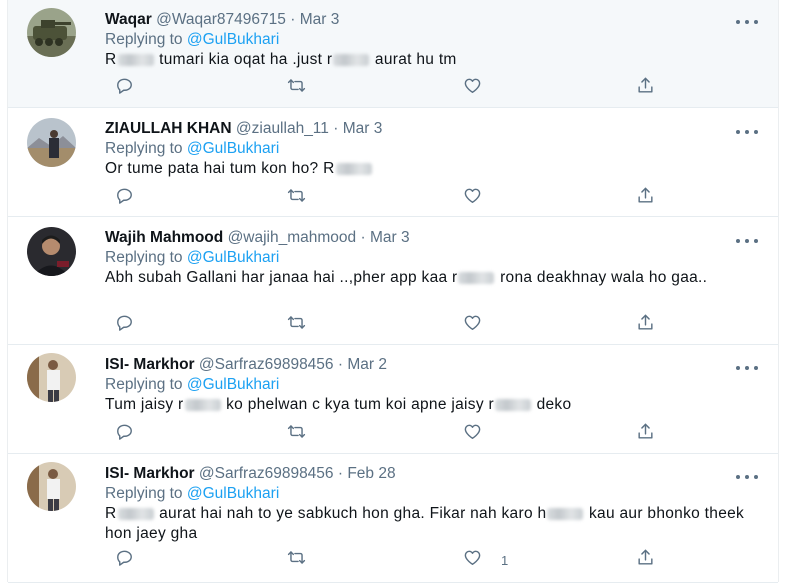  I want to click on display-name: Wajih Mahmood, so click(164, 237).